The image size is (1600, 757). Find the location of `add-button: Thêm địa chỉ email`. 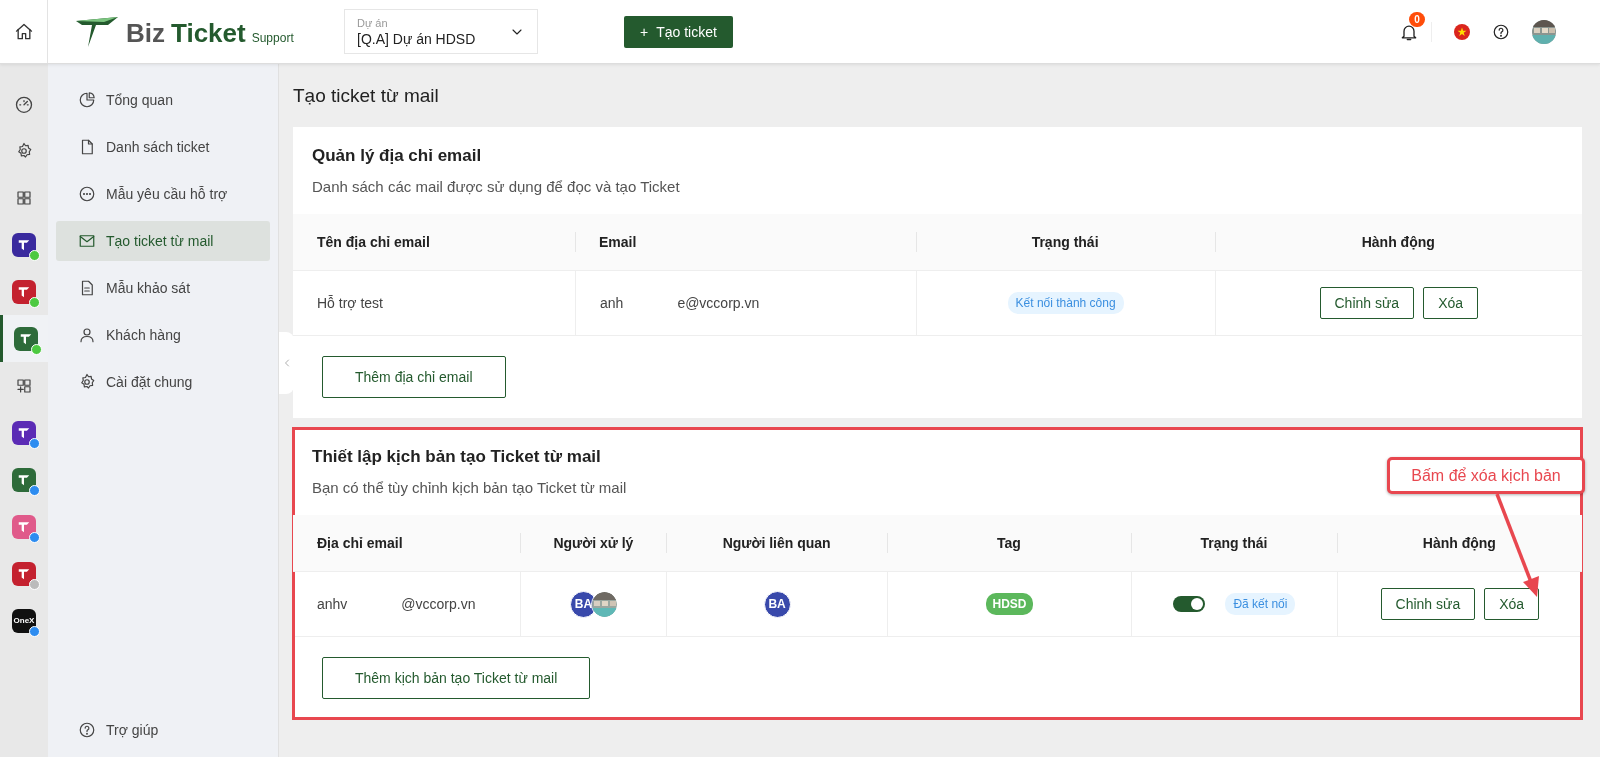

add-button: Thêm địa chỉ email is located at coordinates (414, 377).